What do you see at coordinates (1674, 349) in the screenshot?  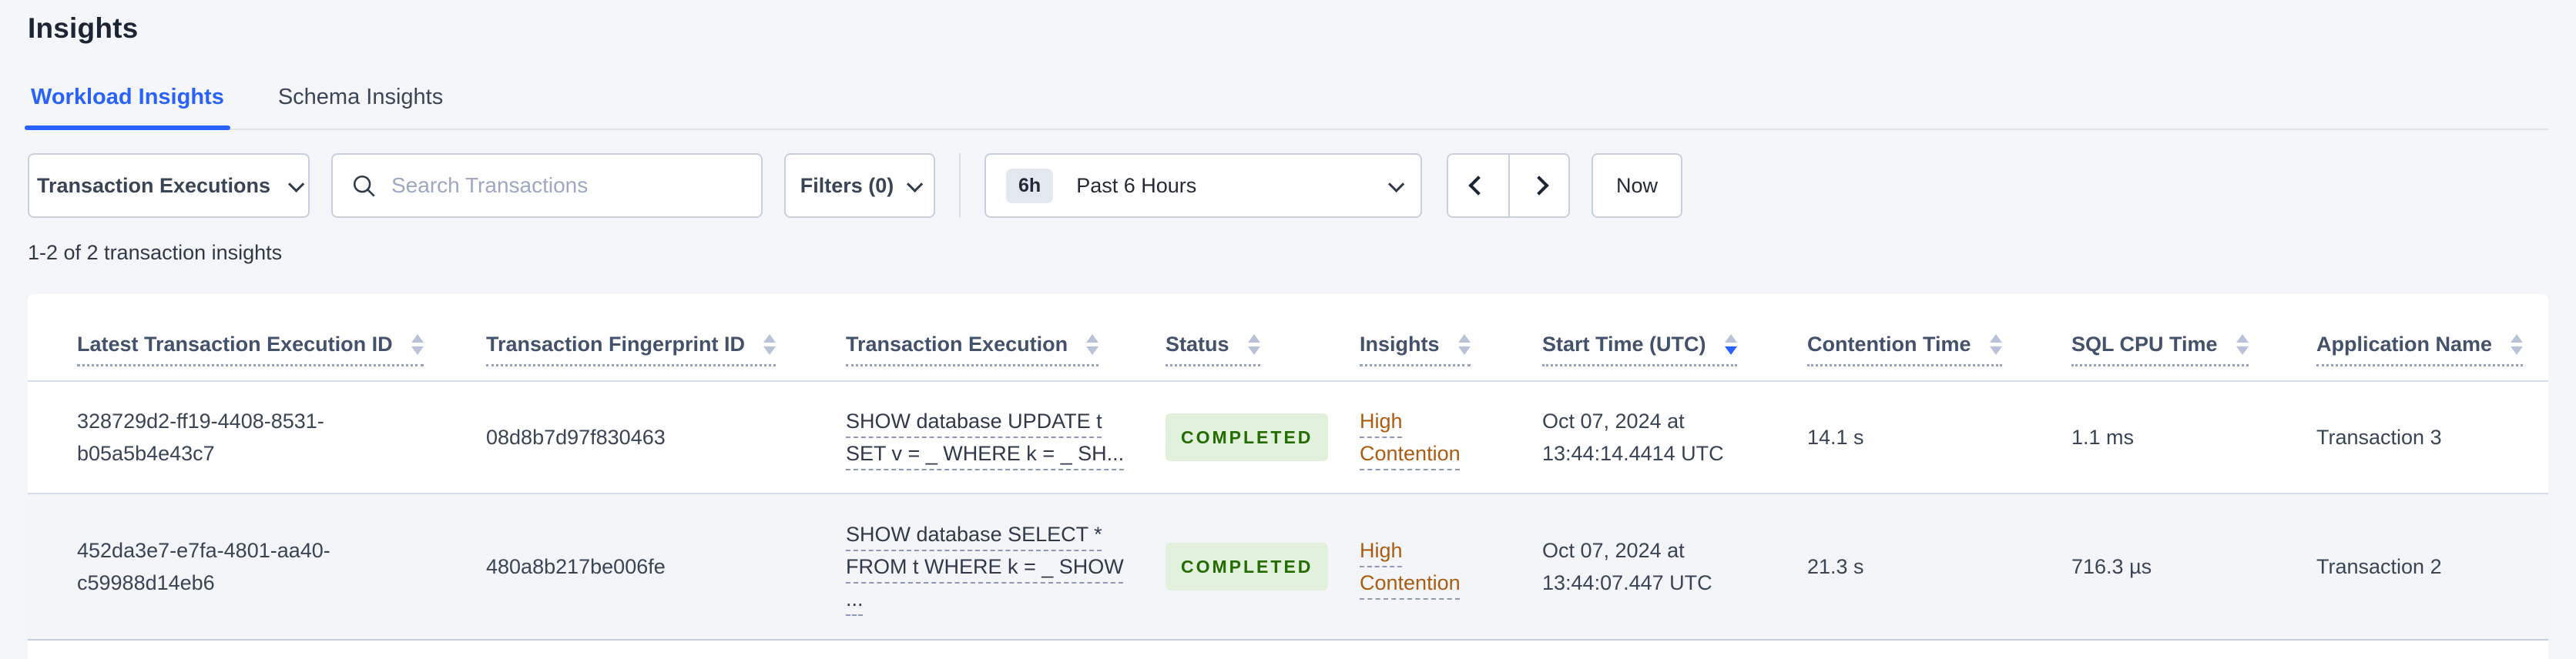 I see `column-header-start-time: Start Time (UTC)` at bounding box center [1674, 349].